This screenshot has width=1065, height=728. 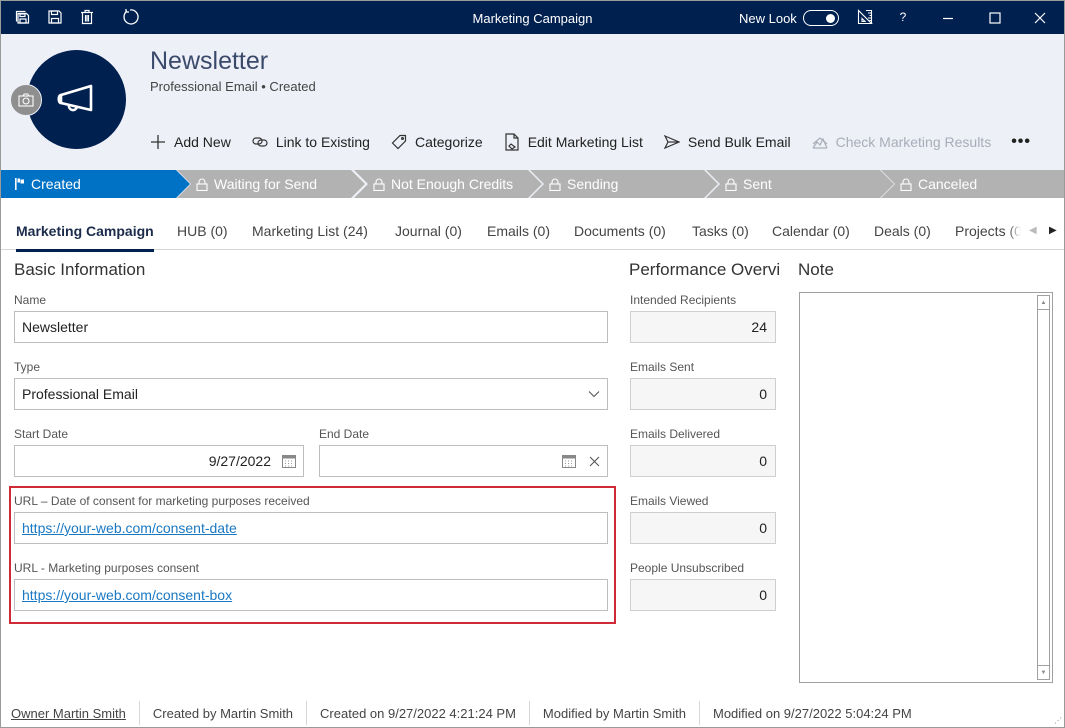 What do you see at coordinates (224, 713) in the screenshot?
I see `created-by: Created by Martin Smith` at bounding box center [224, 713].